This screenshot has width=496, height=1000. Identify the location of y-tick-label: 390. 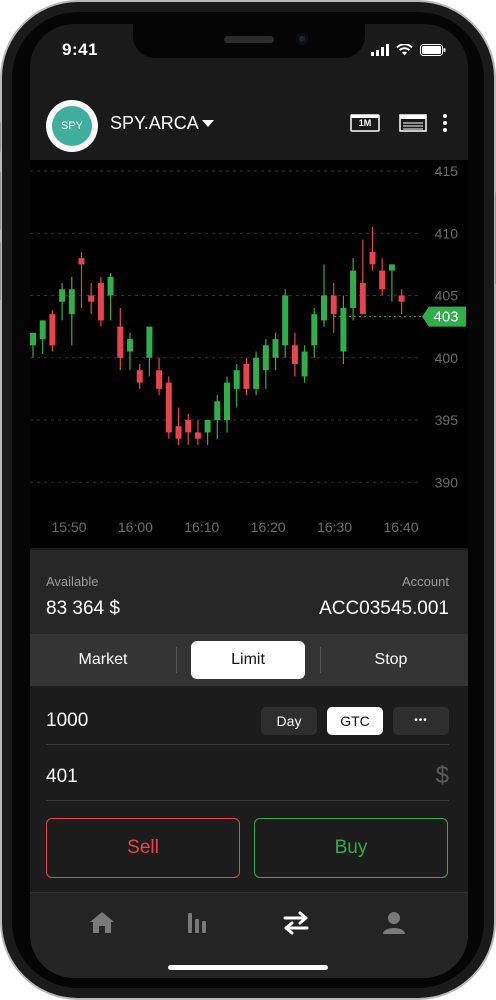
(447, 482).